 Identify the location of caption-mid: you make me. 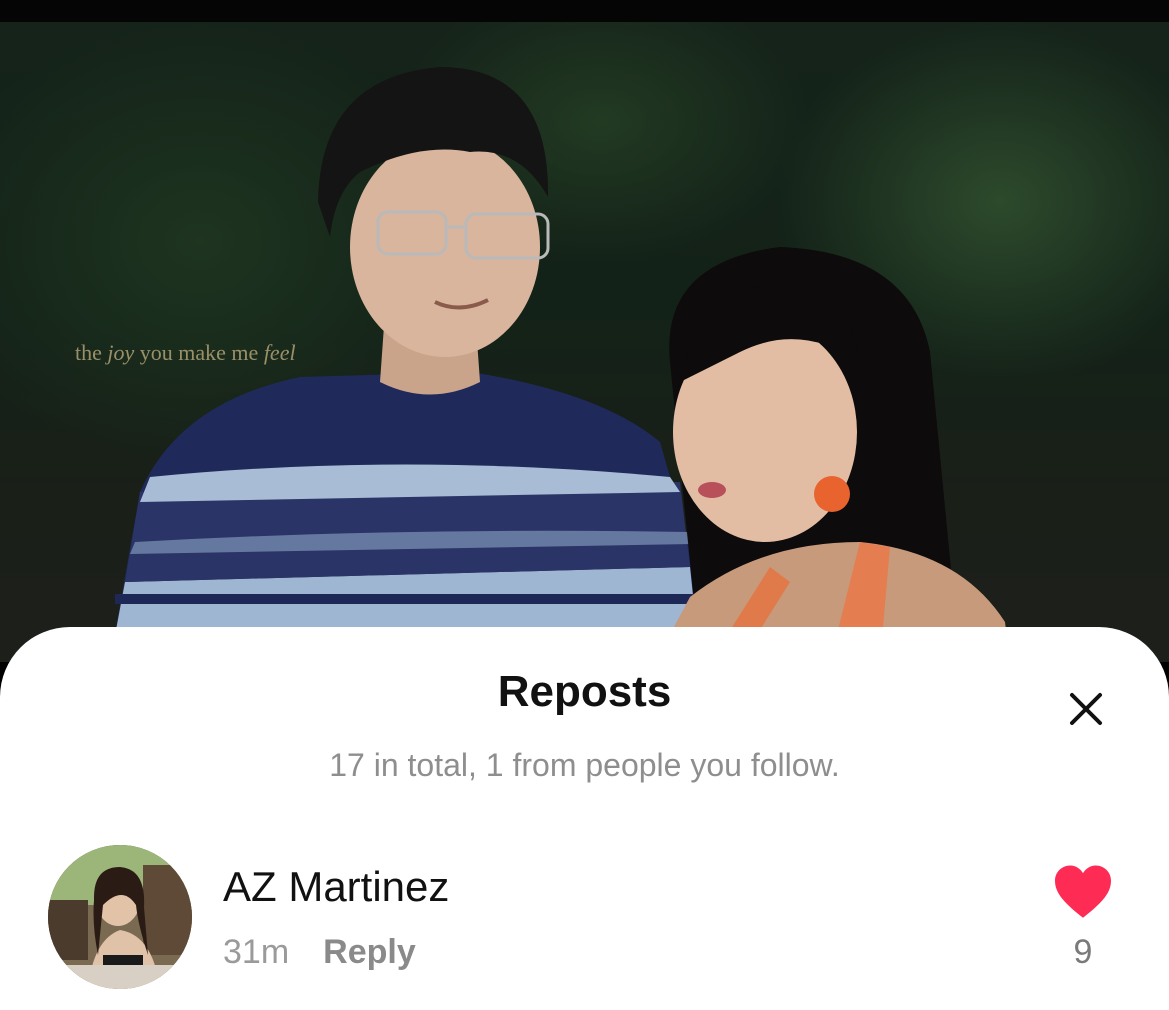
(199, 352).